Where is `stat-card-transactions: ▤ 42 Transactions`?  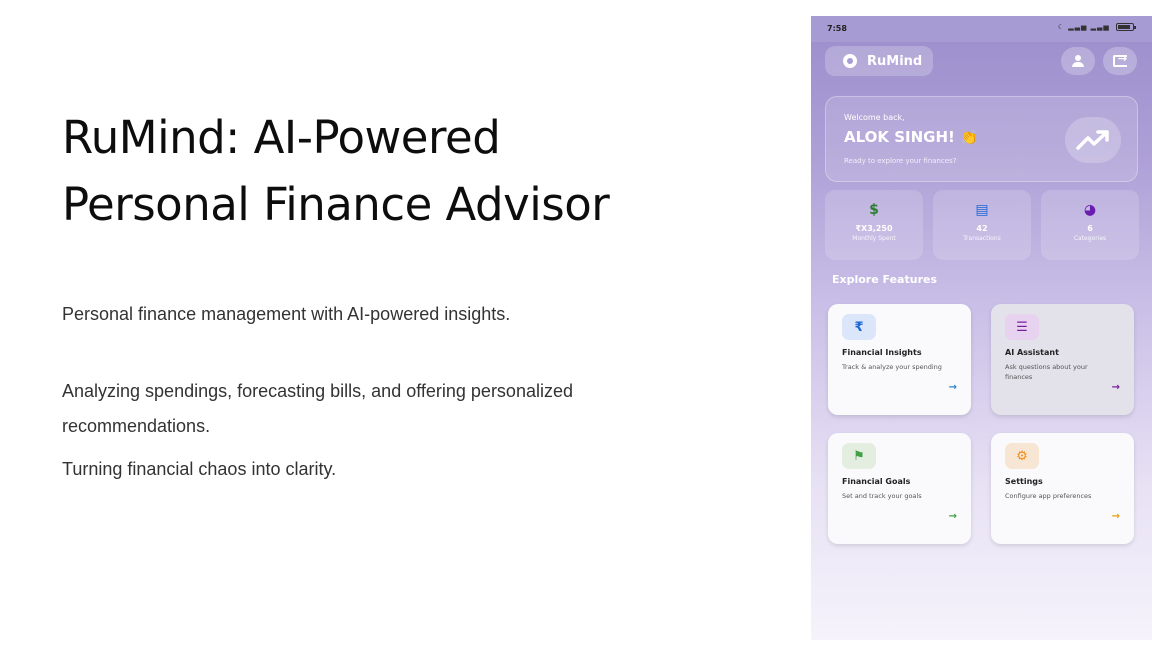 stat-card-transactions: ▤ 42 Transactions is located at coordinates (982, 225).